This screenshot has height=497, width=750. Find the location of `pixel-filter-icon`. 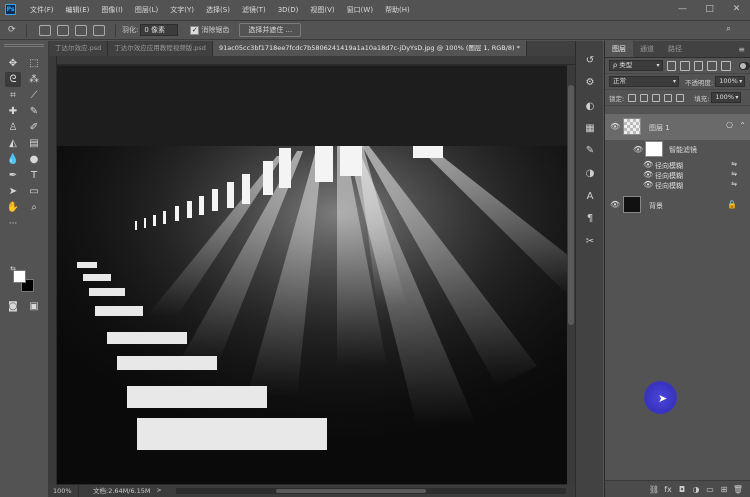

pixel-filter-icon is located at coordinates (671, 65).